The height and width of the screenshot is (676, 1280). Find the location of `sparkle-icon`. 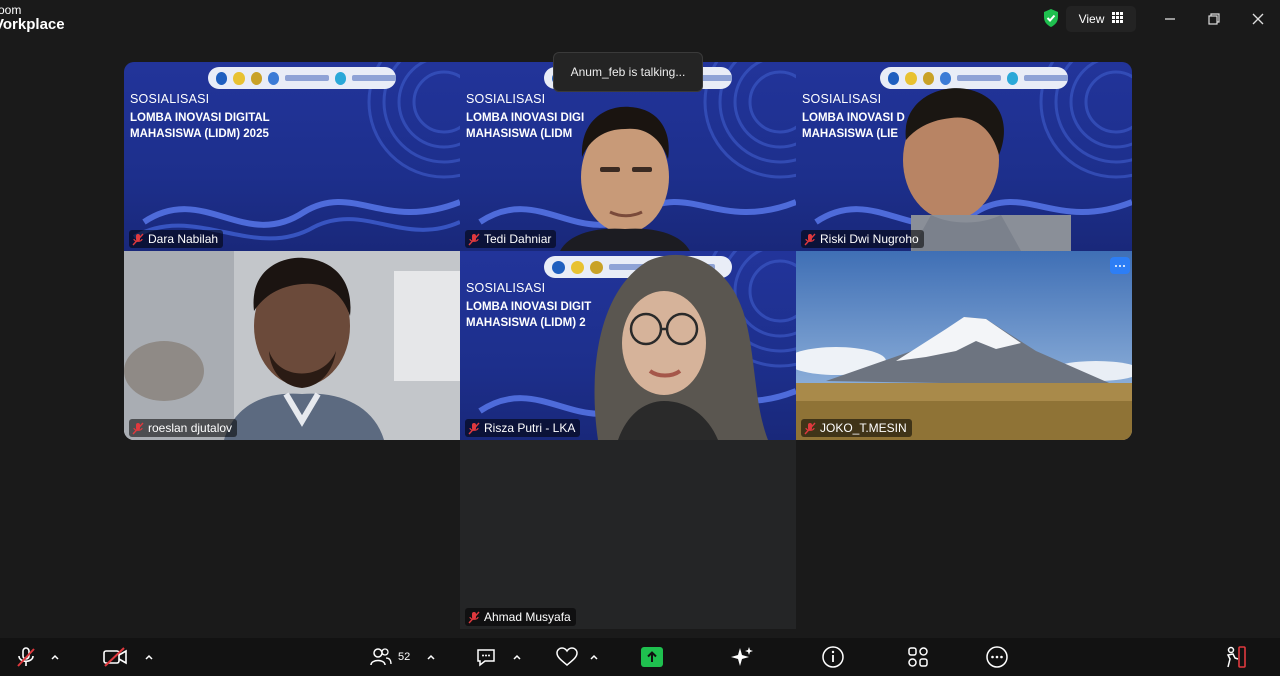

sparkle-icon is located at coordinates (742, 656).